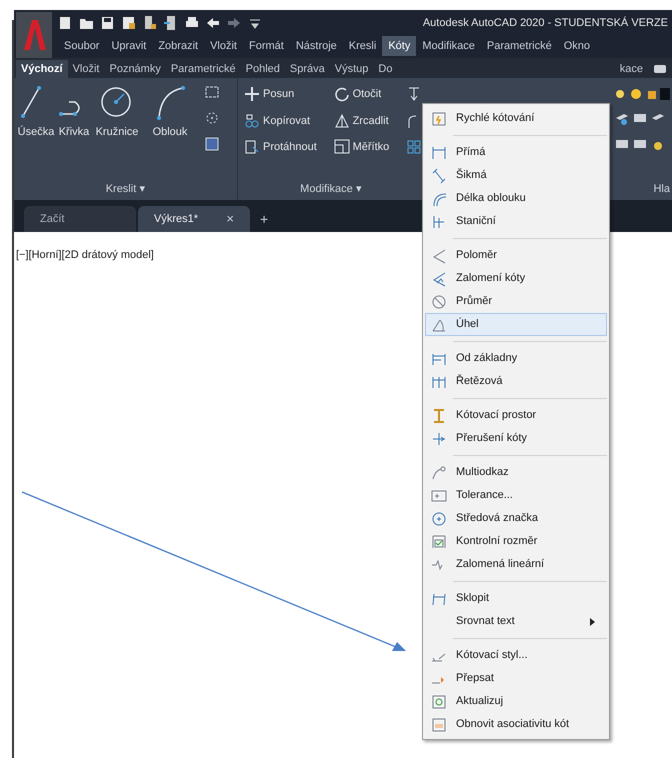 This screenshot has width=672, height=758. Describe the element at coordinates (117, 132) in the screenshot. I see `tool-button: Kružnice` at that location.